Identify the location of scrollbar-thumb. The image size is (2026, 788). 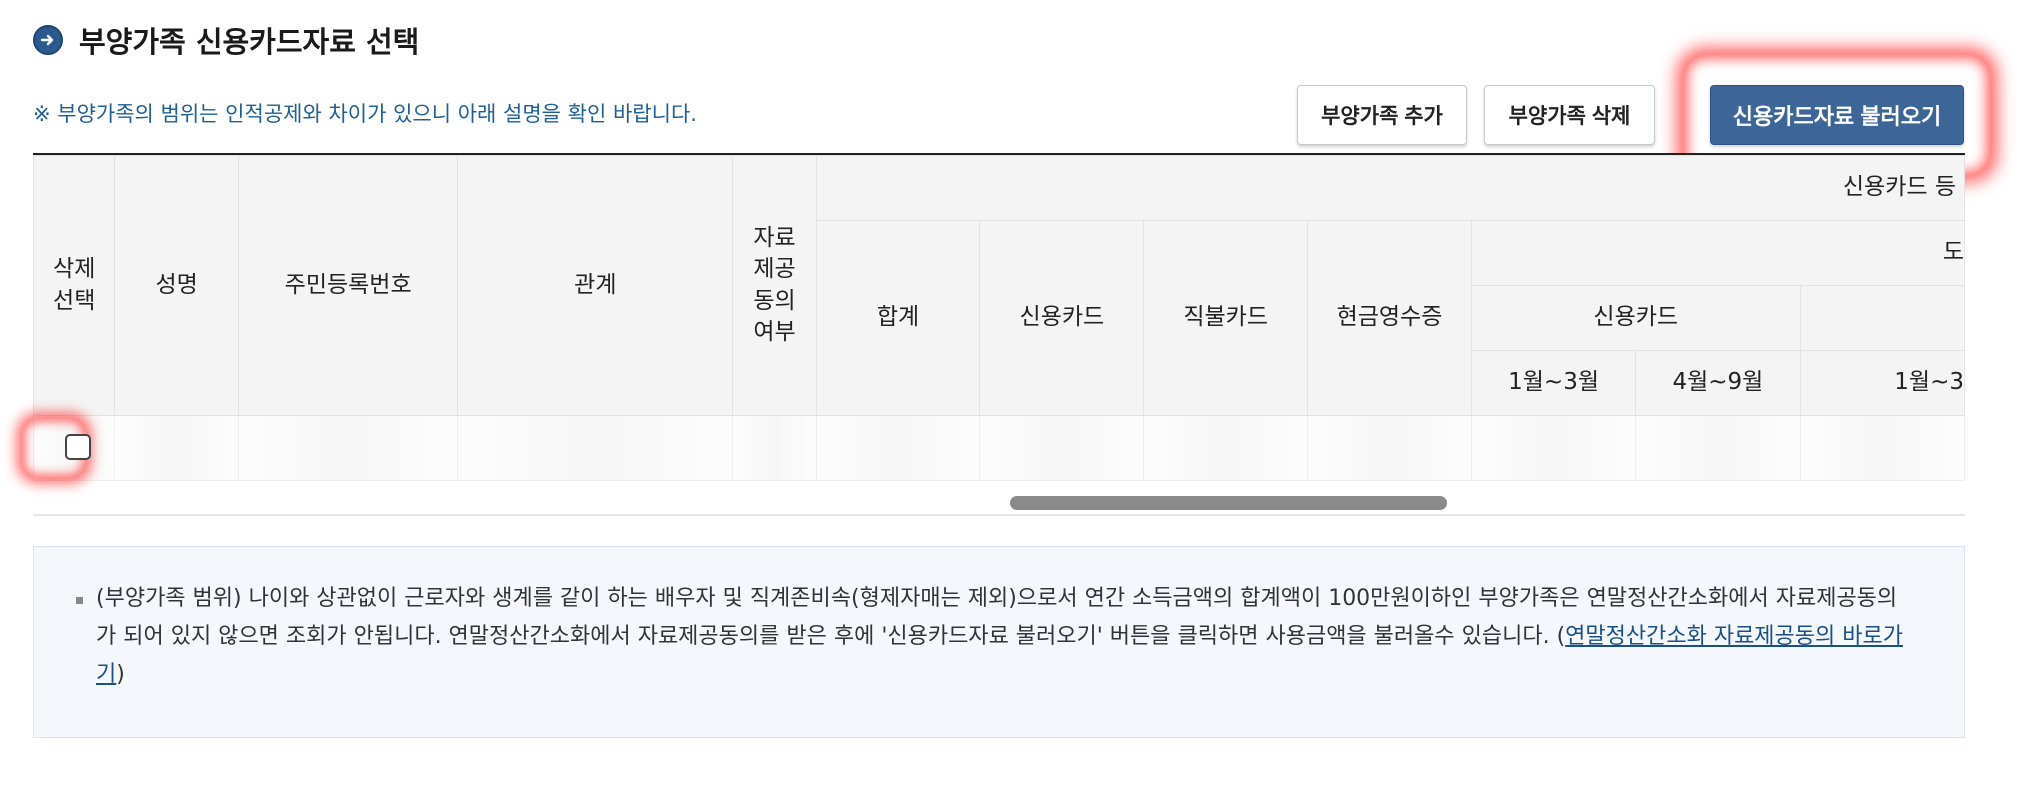
(1228, 503).